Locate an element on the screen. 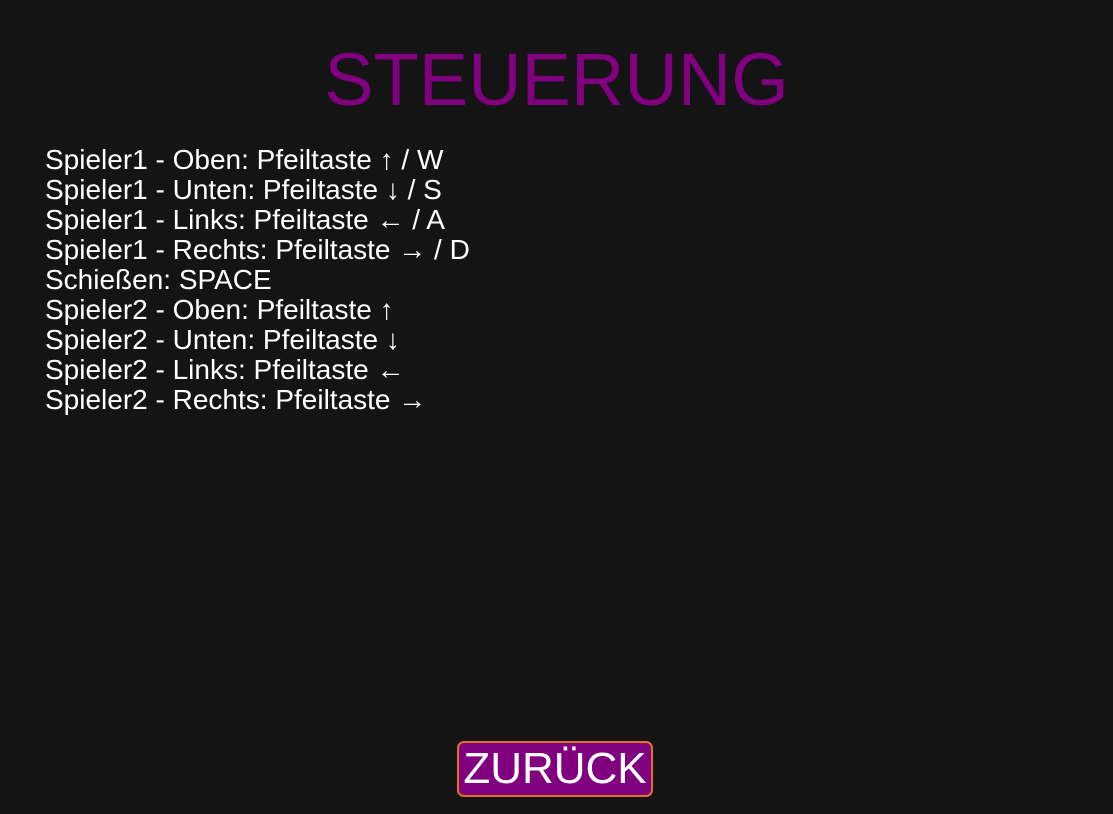  control-line: Spieler1 - Links: Pfeiltaste ← / A is located at coordinates (245, 219).